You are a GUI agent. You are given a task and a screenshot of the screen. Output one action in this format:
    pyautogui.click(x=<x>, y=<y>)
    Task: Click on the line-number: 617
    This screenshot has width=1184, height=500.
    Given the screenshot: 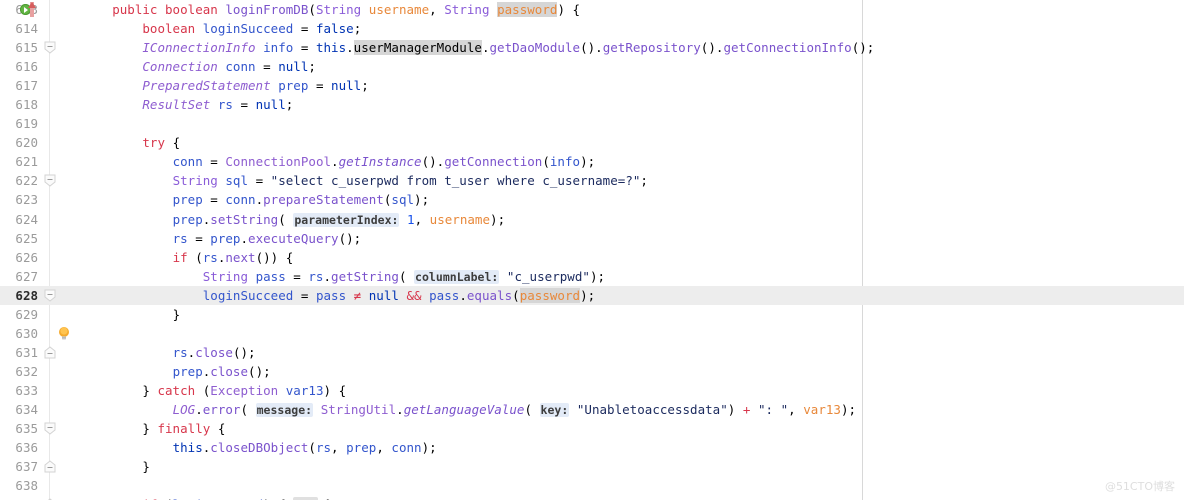 What is the action you would take?
    pyautogui.click(x=19, y=85)
    